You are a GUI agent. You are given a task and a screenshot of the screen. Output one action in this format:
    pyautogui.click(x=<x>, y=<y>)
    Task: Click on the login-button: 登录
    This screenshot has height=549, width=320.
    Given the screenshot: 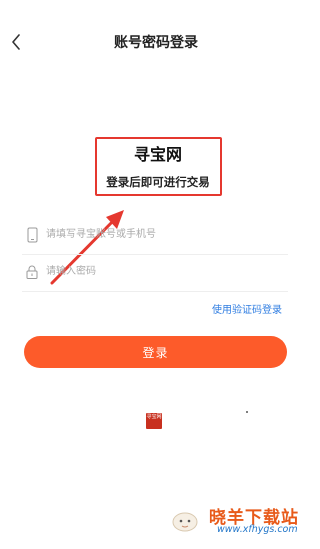 What is the action you would take?
    pyautogui.click(x=155, y=352)
    